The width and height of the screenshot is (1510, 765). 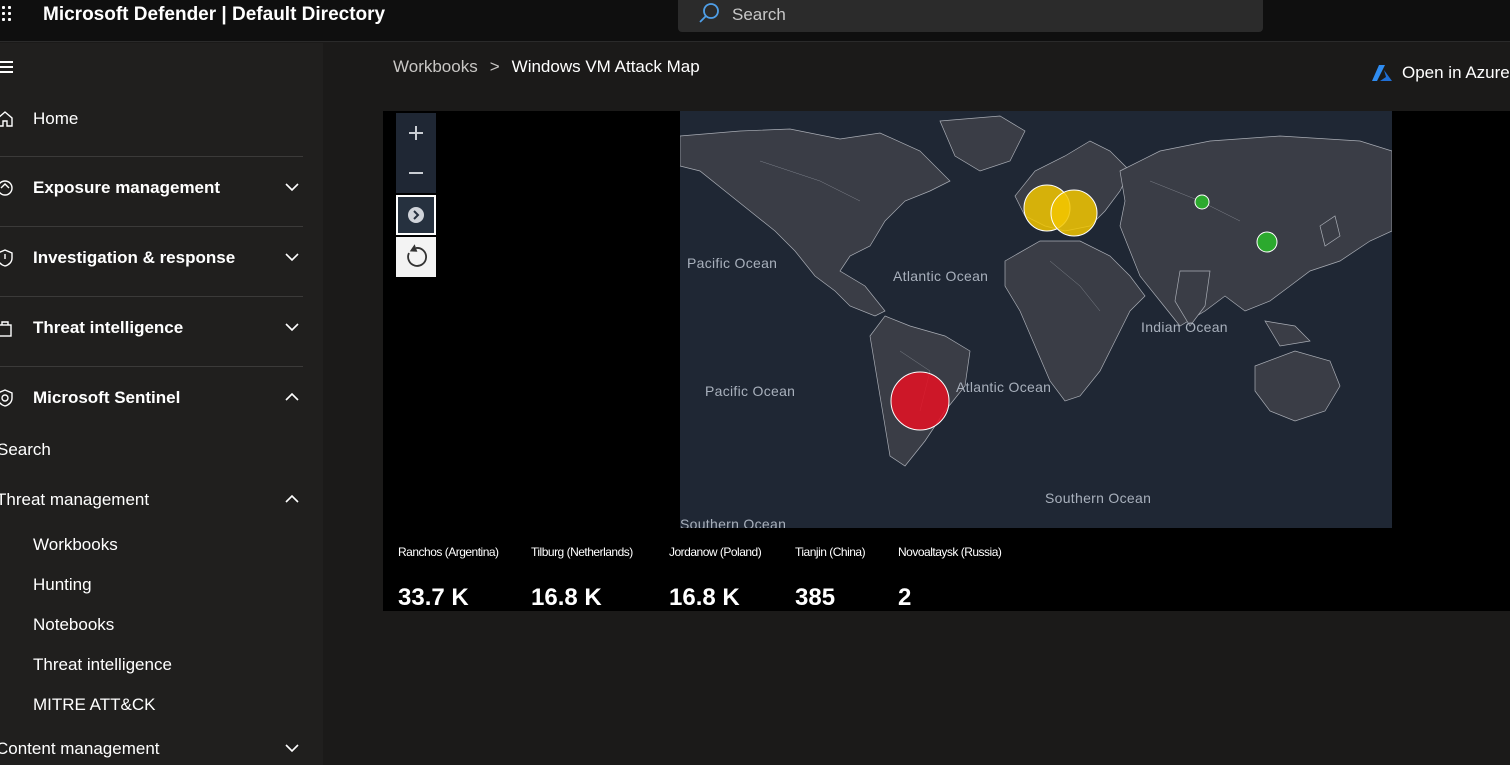 I want to click on zoom-out-button, so click(x=416, y=173).